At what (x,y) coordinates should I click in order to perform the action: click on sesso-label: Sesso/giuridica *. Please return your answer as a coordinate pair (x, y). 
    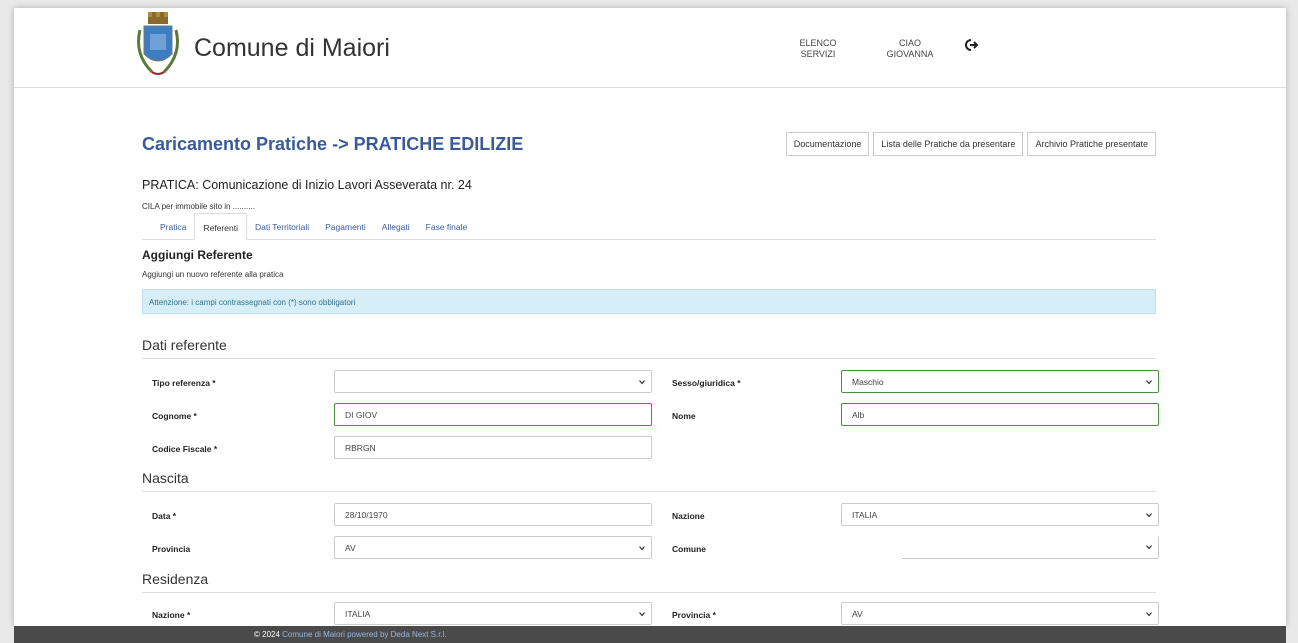
    Looking at the image, I should click on (706, 383).